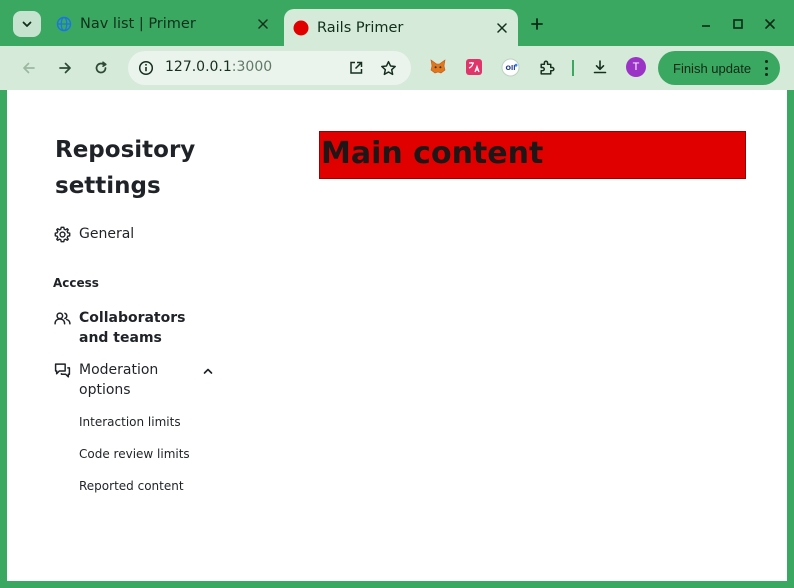  I want to click on site-info-icon, so click(146, 68).